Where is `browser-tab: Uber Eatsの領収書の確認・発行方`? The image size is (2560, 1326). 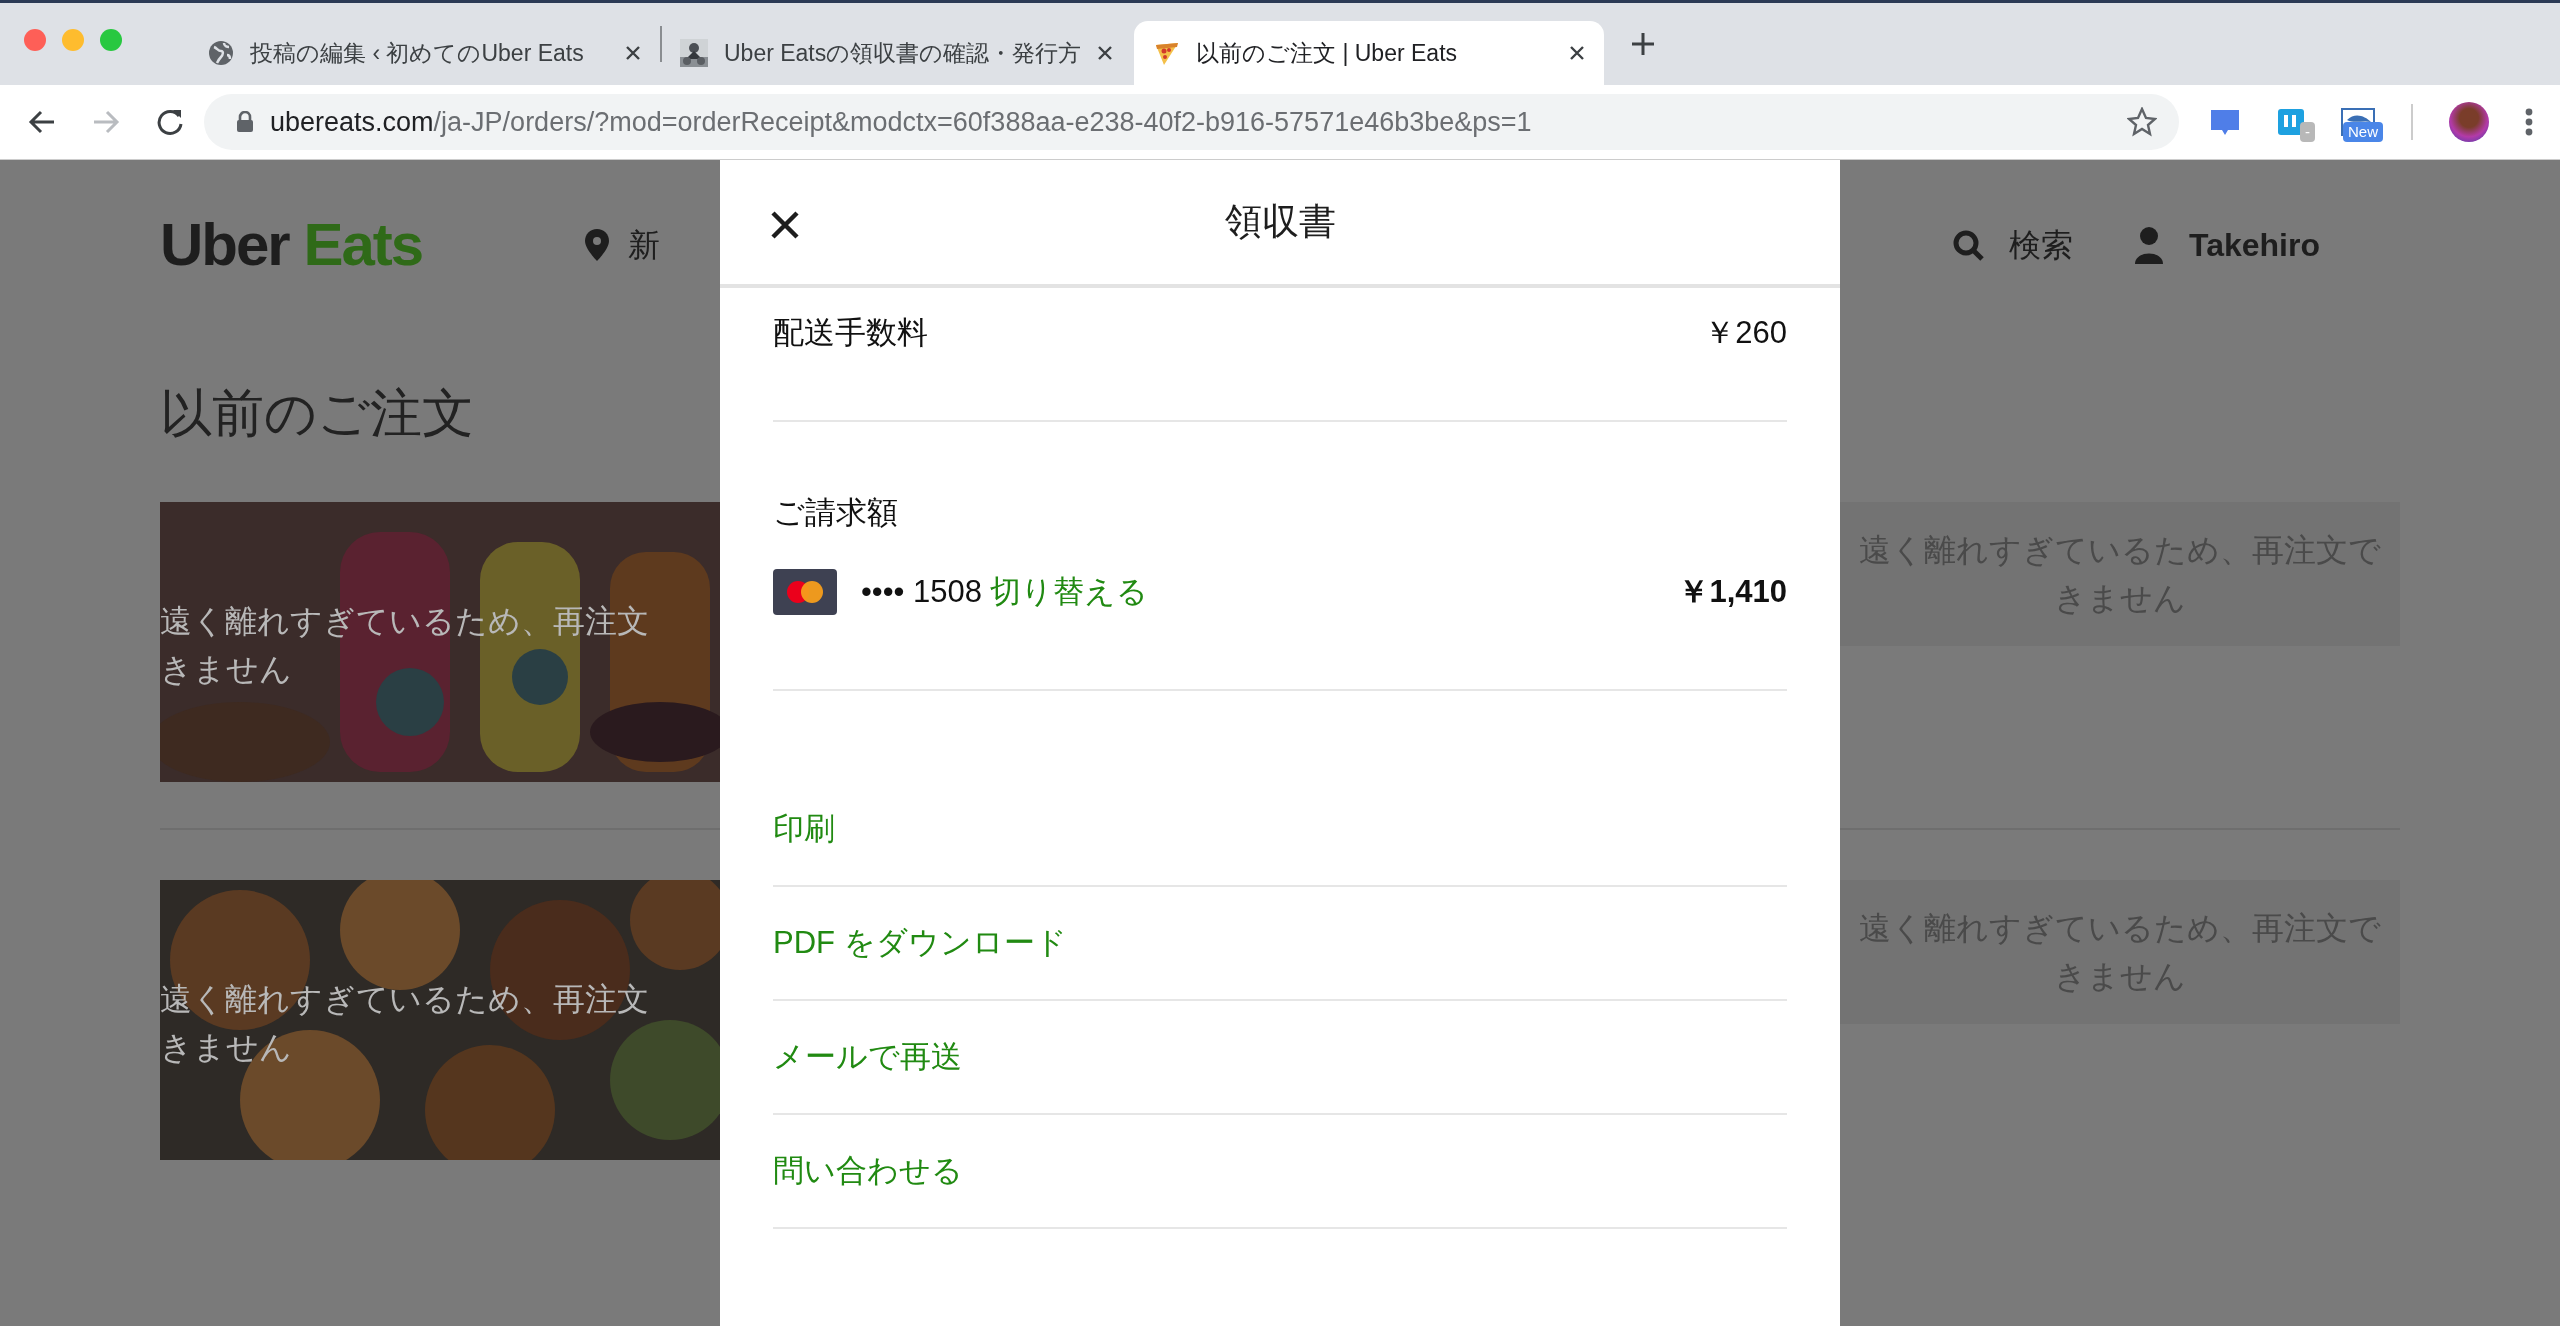 browser-tab: Uber Eatsの領収書の確認・発行方 is located at coordinates (897, 53).